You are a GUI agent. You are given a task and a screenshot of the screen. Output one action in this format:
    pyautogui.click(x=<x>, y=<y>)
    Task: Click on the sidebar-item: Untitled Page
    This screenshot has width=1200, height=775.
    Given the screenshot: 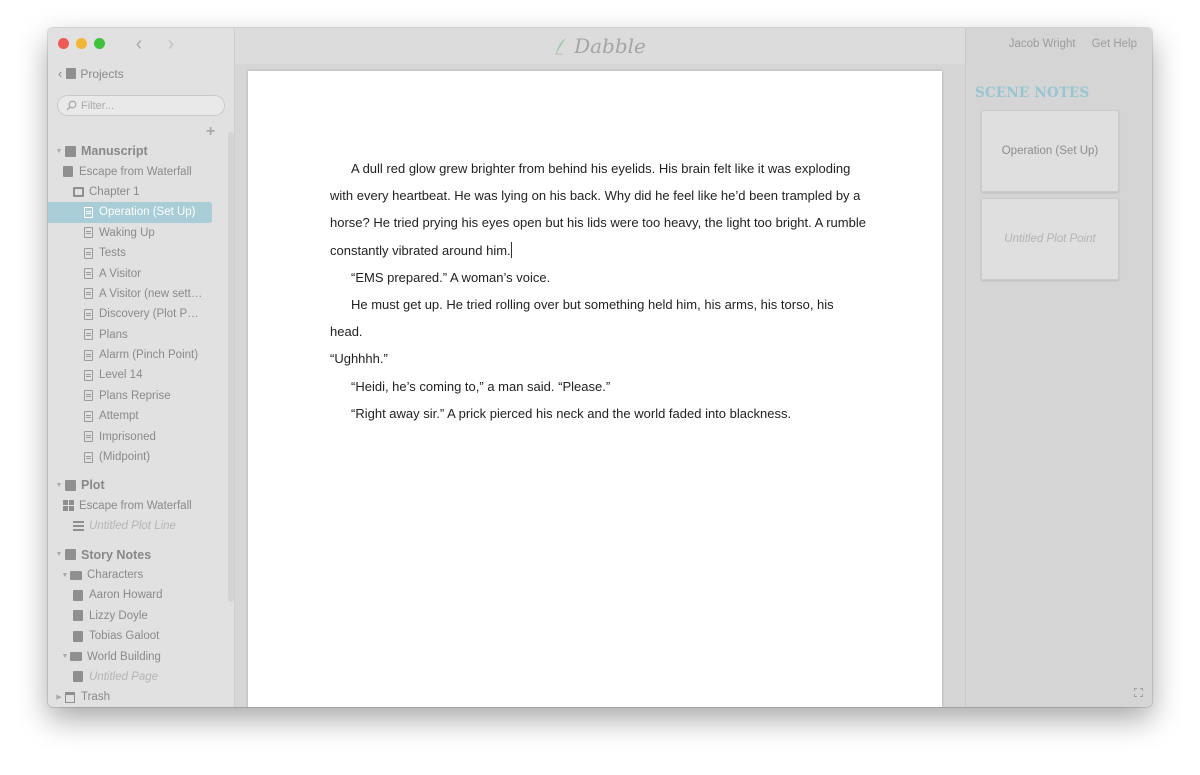 What is the action you would take?
    pyautogui.click(x=138, y=677)
    